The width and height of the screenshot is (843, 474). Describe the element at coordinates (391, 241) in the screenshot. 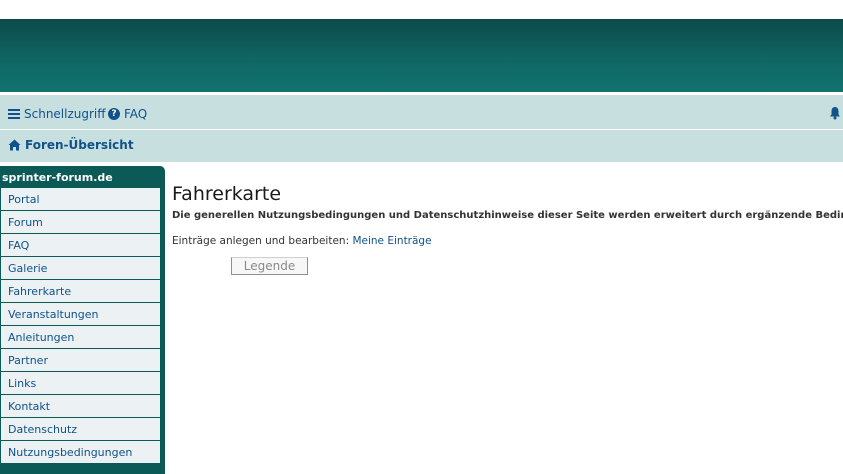

I see `my-entries-link: Meine Einträge` at that location.